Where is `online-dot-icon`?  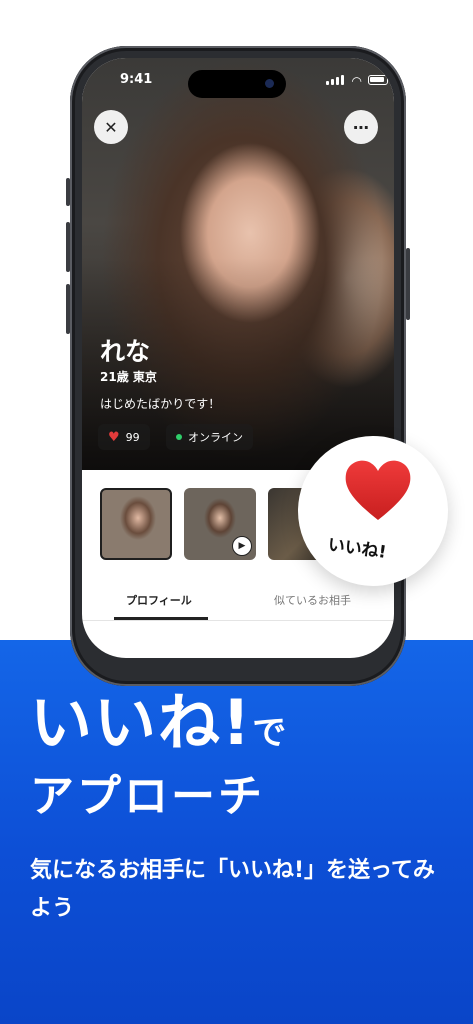
online-dot-icon is located at coordinates (179, 437).